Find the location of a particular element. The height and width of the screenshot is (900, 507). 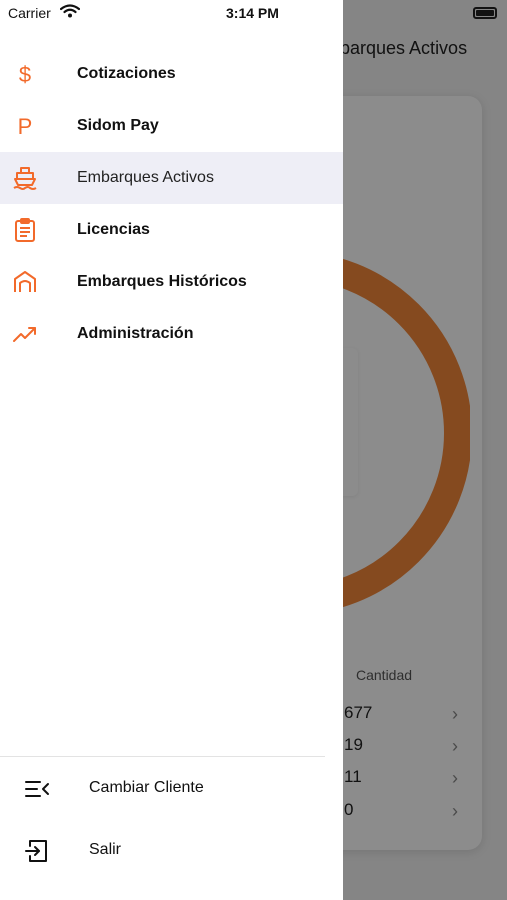

svg-text: P is located at coordinates (25, 126).